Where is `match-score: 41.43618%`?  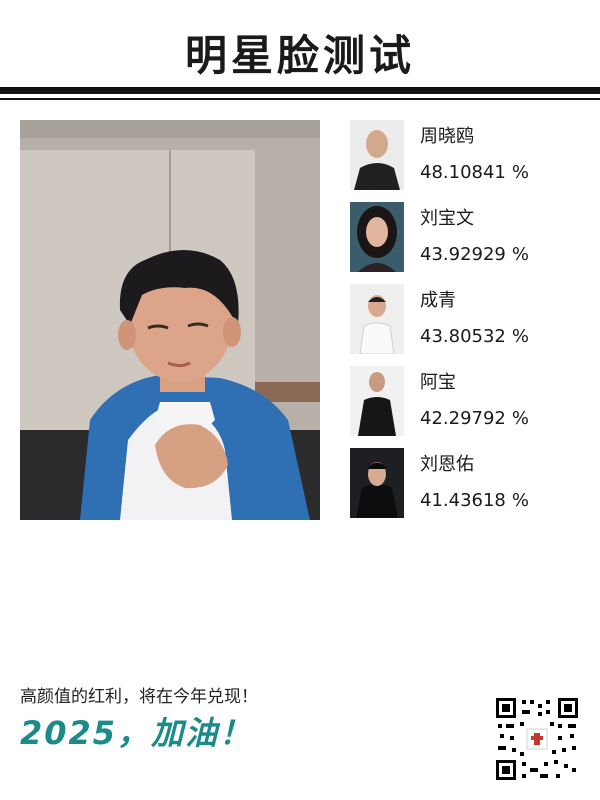 match-score: 41.43618% is located at coordinates (474, 500).